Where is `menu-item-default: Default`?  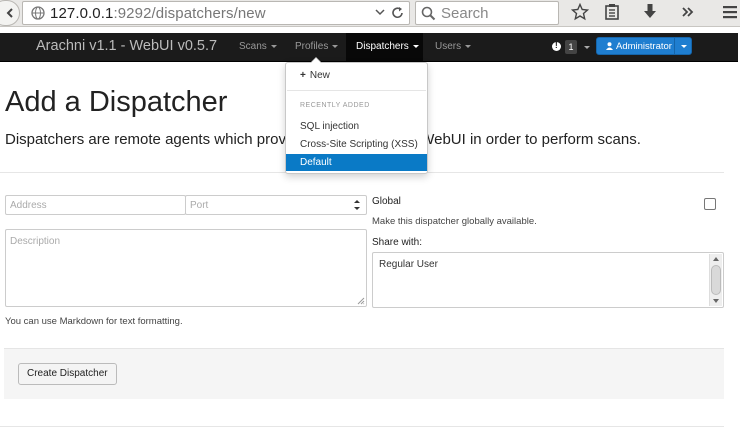
menu-item-default: Default is located at coordinates (356, 162).